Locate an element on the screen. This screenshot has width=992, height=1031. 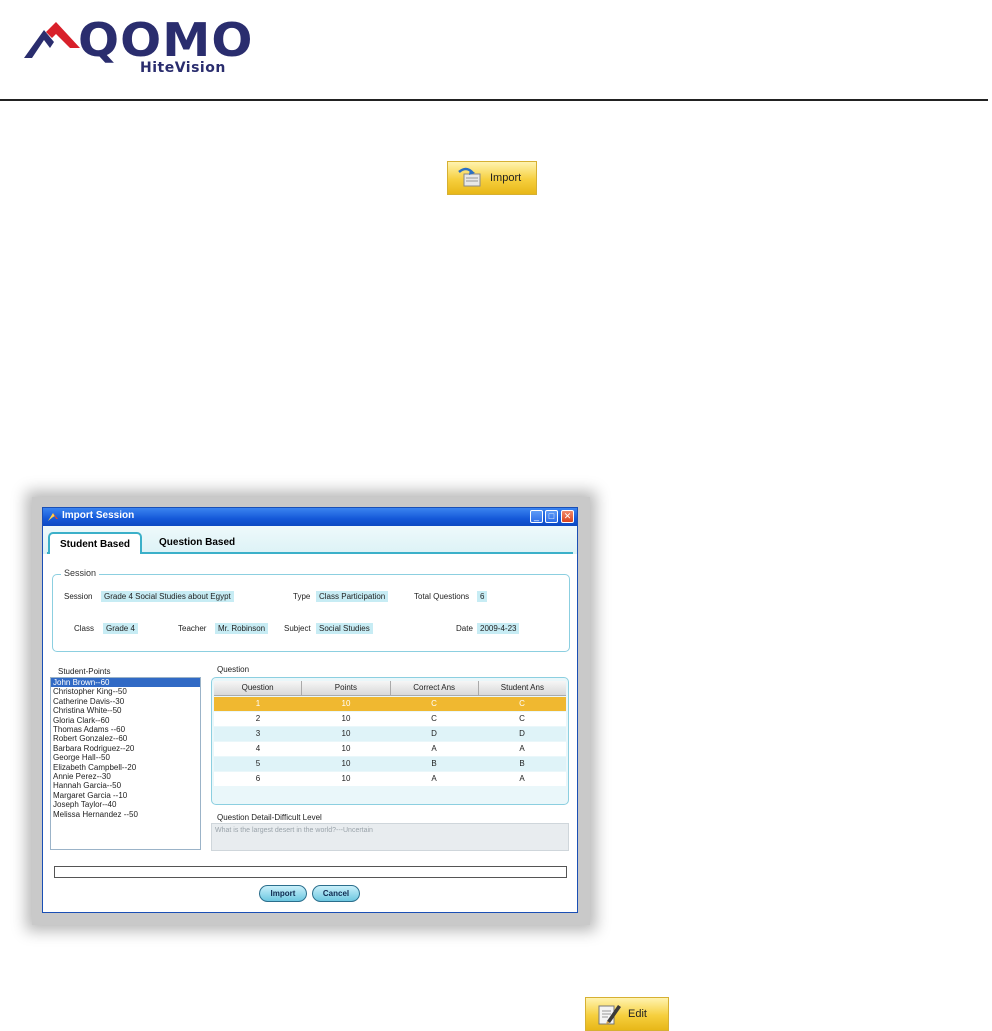
import-progress-bar is located at coordinates (310, 872).